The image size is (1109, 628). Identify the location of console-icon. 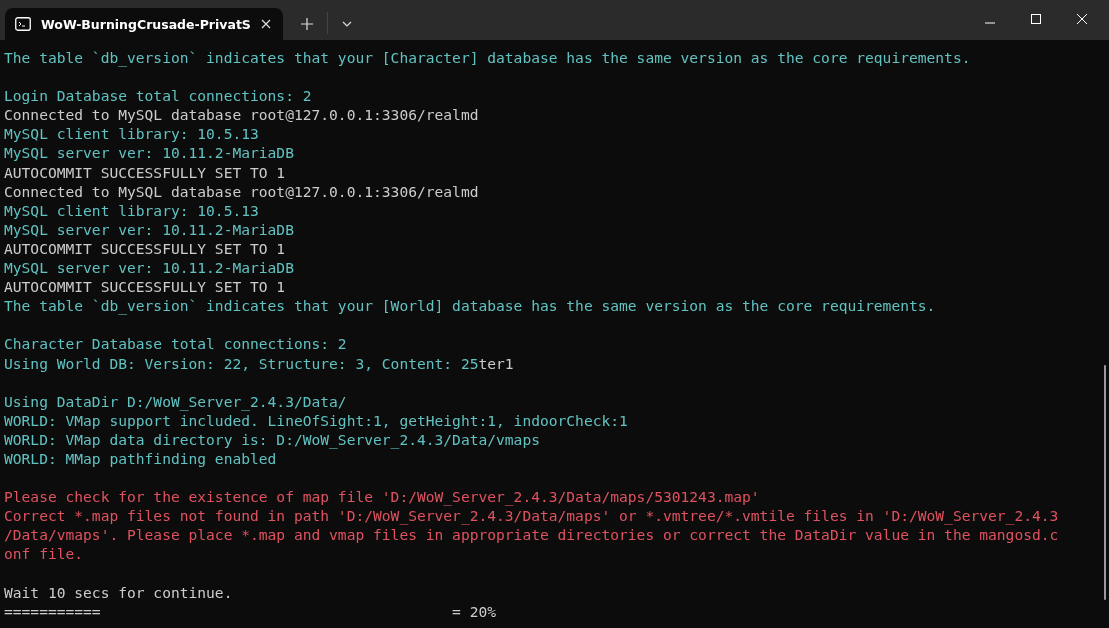
(23, 24).